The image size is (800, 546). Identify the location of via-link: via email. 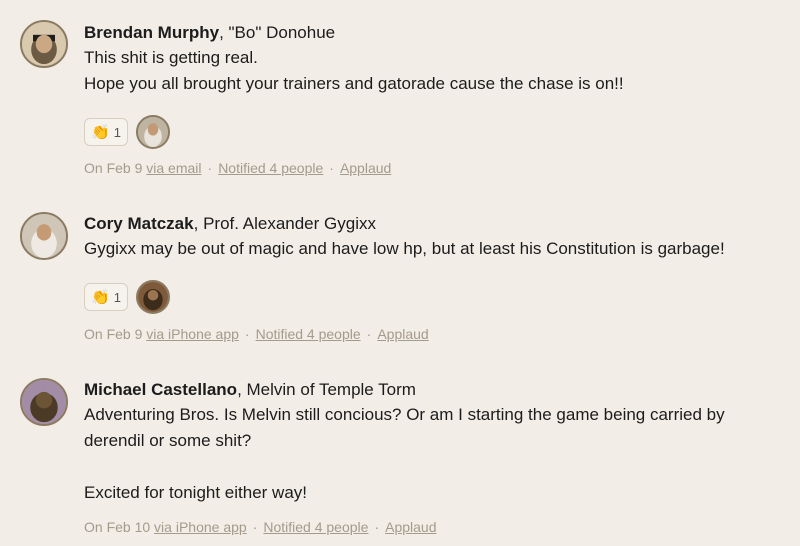
(173, 168).